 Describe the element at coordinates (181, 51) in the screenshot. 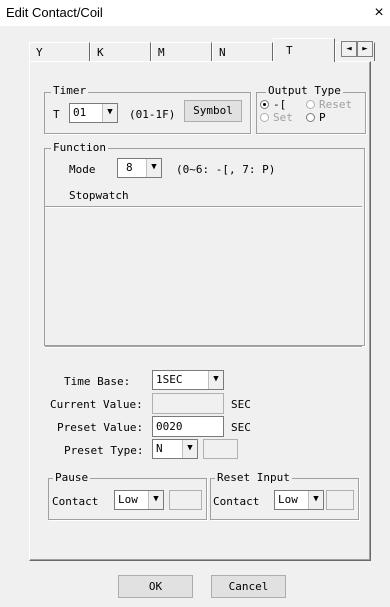

I see `tab-m: M` at that location.